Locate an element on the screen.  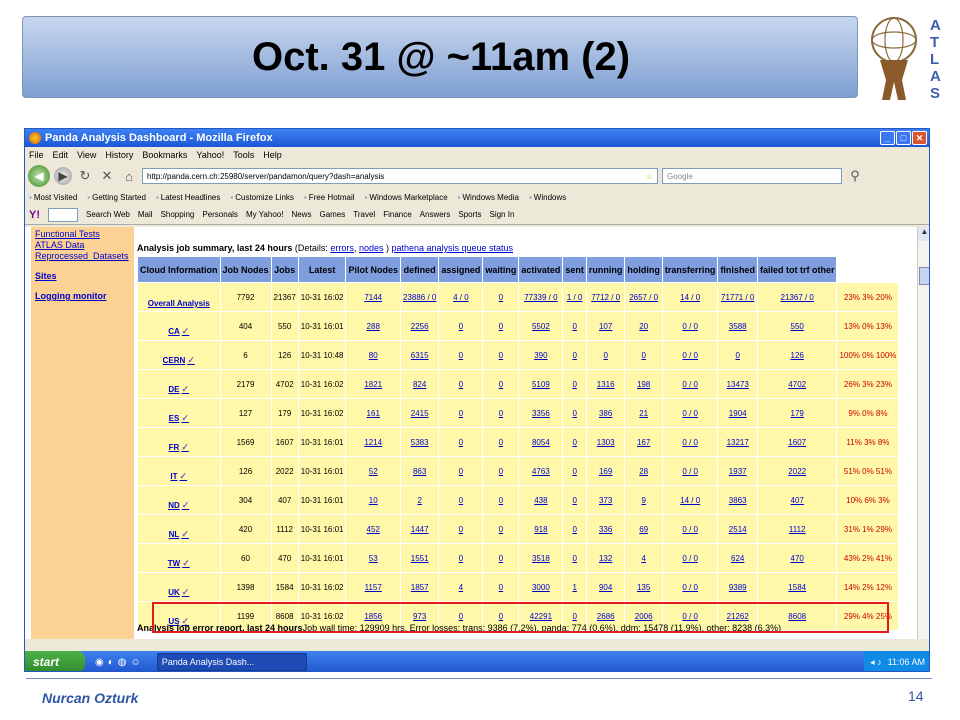
pilot-link: 7144 is located at coordinates (373, 297).